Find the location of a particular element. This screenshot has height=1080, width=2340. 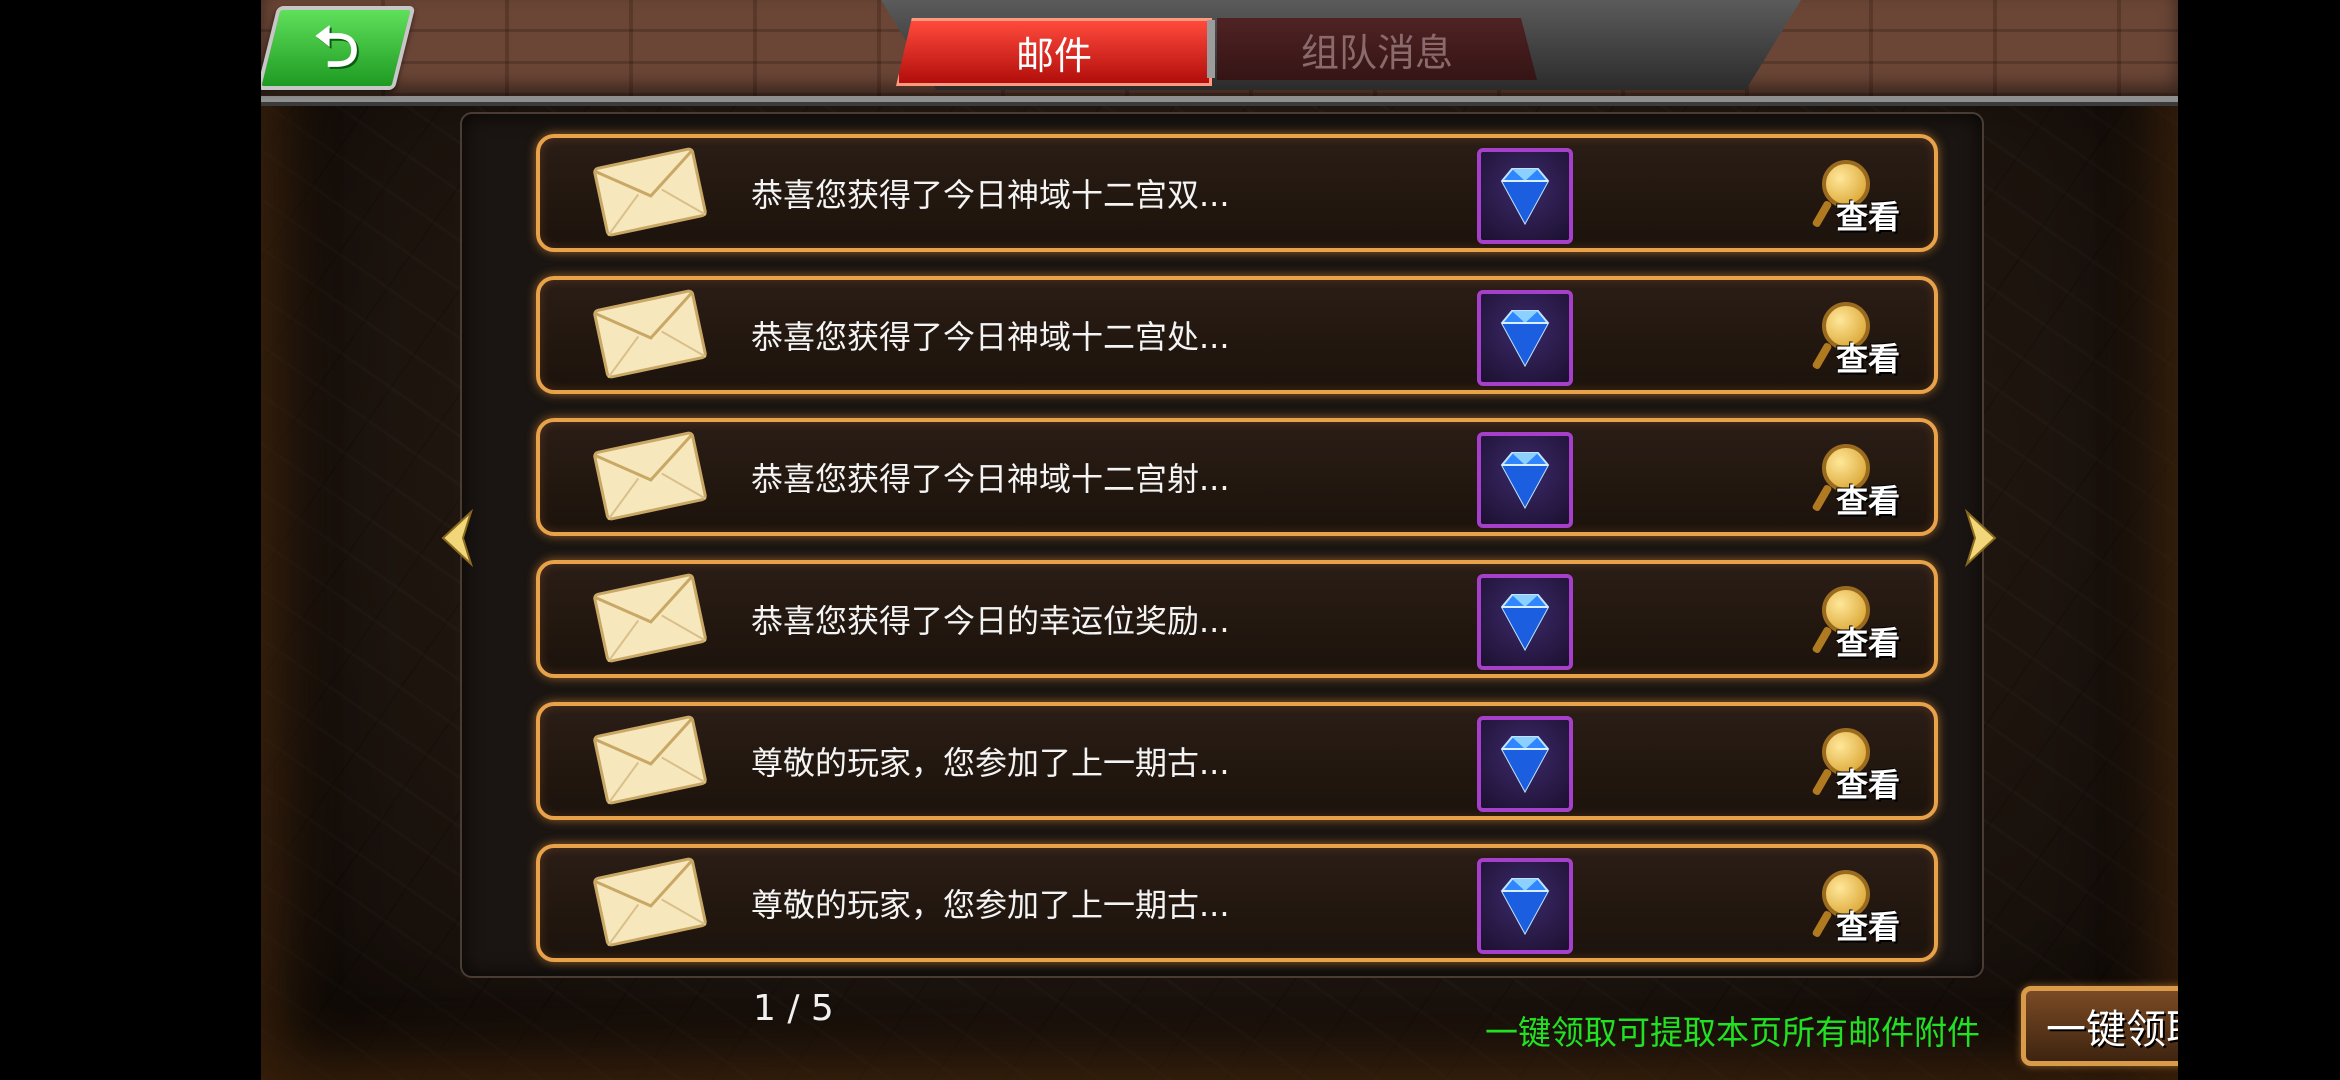

claim-all-hint: 一键领取可提取本页所有邮件附件 is located at coordinates (1732, 1032).